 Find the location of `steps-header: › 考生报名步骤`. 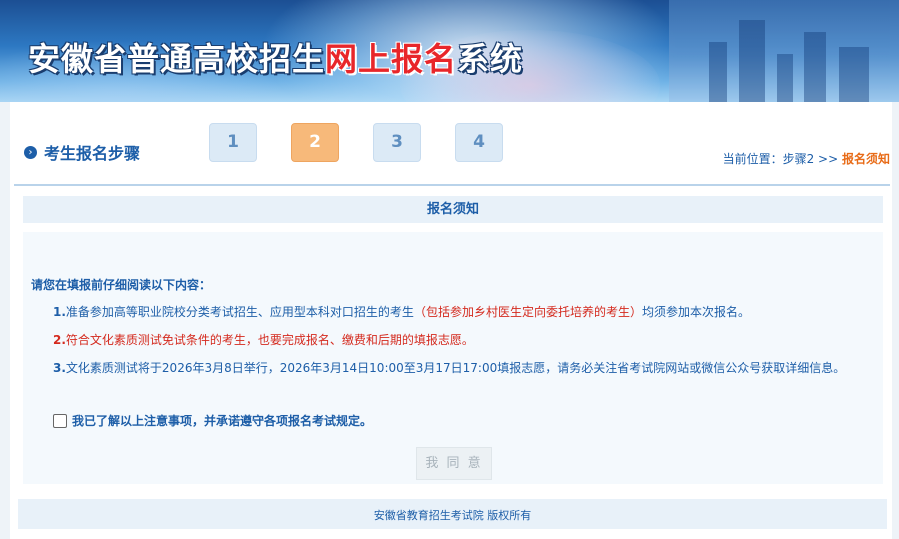

steps-header: › 考生报名步骤 is located at coordinates (82, 152).